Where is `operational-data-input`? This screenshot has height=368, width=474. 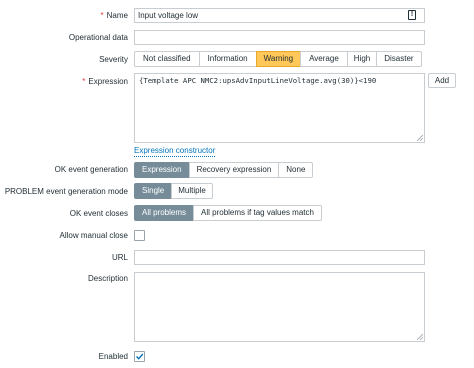 operational-data-input is located at coordinates (279, 37).